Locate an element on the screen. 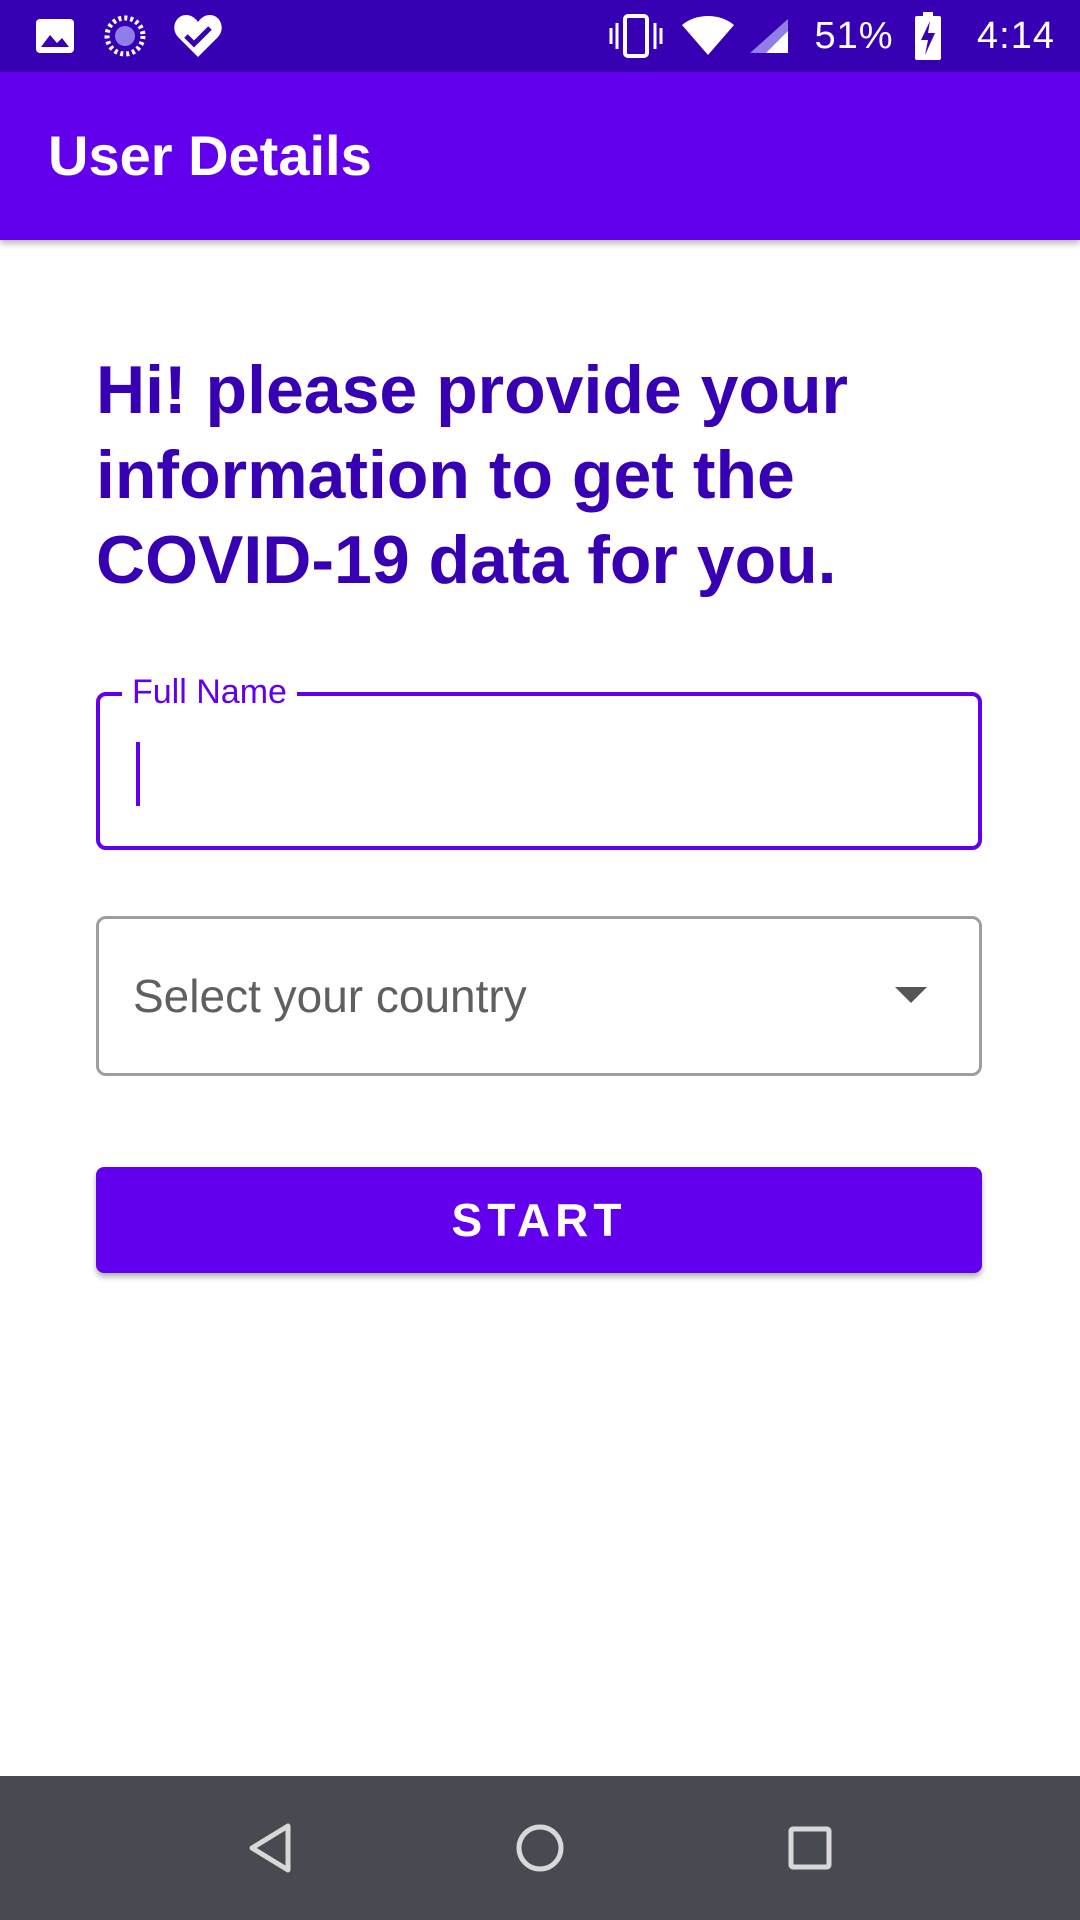 The width and height of the screenshot is (1080, 1920). start-button: START is located at coordinates (539, 1220).